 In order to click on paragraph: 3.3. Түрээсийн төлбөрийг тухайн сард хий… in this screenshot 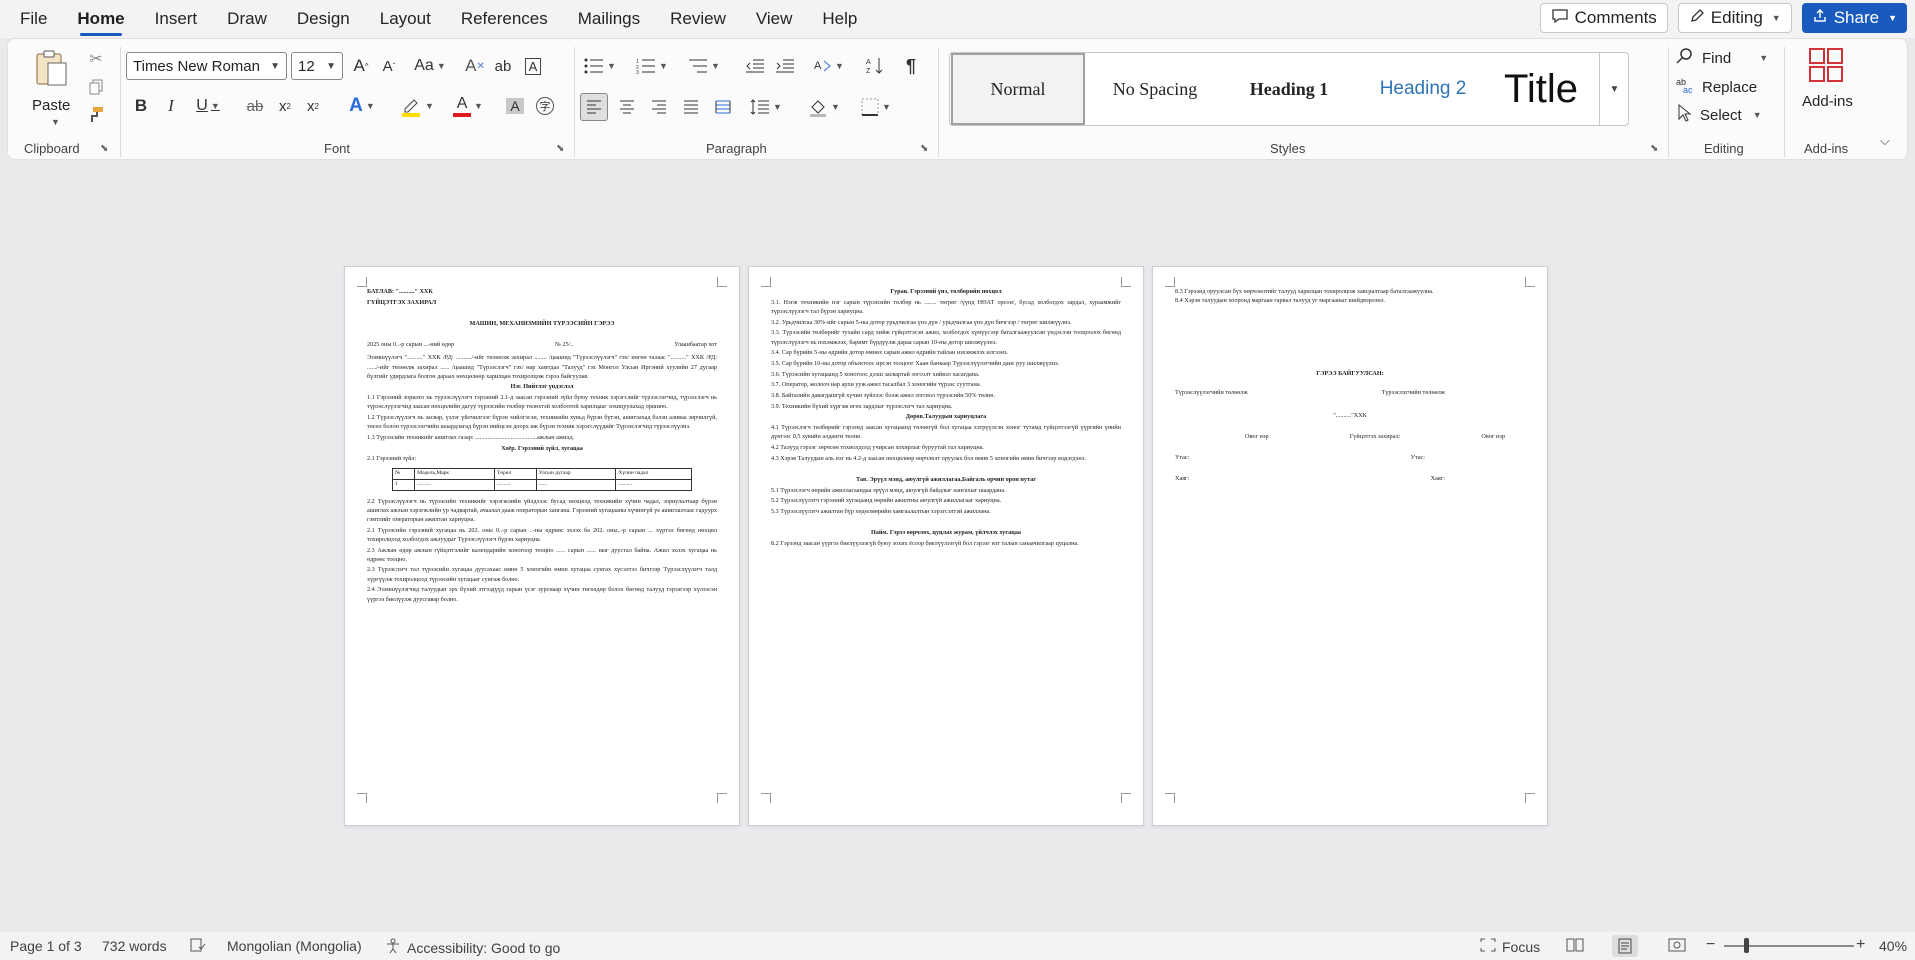, I will do `click(946, 337)`.